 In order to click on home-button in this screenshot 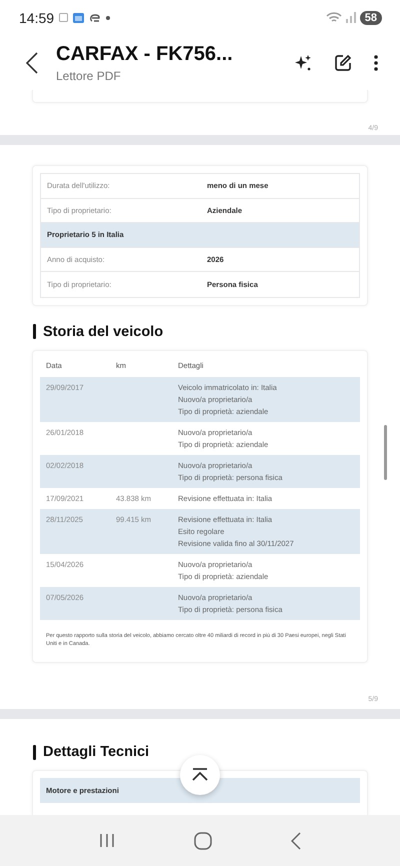, I will do `click(203, 841)`.